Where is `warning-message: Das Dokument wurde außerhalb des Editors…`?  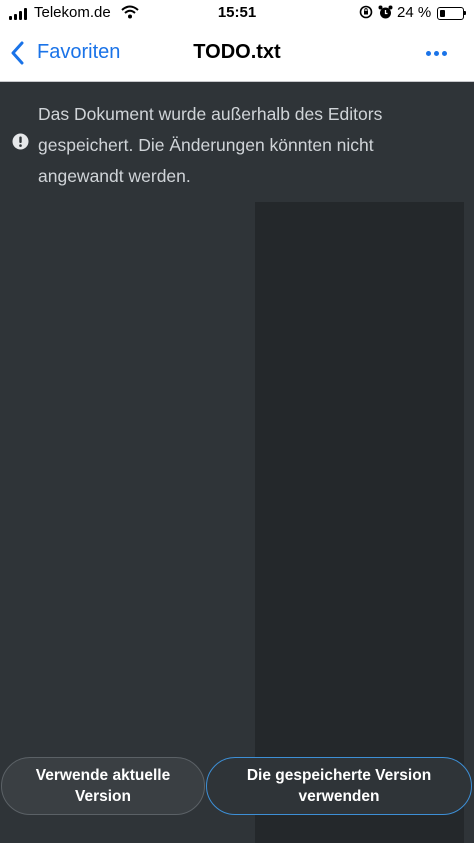 warning-message: Das Dokument wurde außerhalb des Editors… is located at coordinates (210, 145).